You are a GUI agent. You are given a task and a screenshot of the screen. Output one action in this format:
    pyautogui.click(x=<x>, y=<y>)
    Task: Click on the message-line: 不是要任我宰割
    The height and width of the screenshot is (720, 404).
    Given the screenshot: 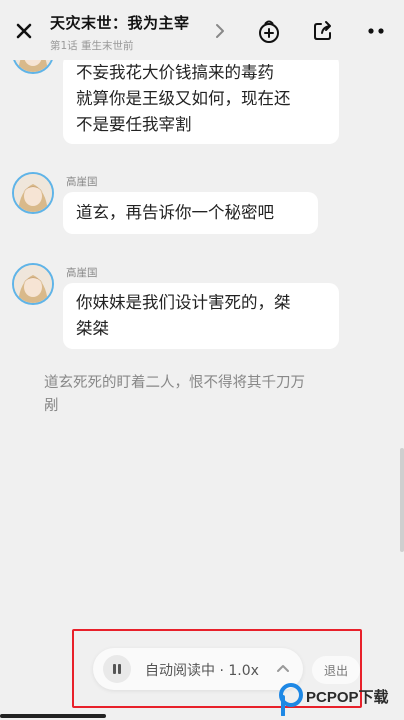 What is the action you would take?
    pyautogui.click(x=134, y=124)
    